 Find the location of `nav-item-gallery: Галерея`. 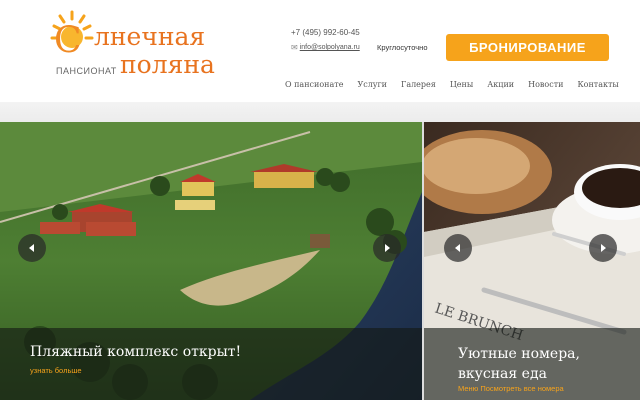

nav-item-gallery: Галерея is located at coordinates (418, 87).